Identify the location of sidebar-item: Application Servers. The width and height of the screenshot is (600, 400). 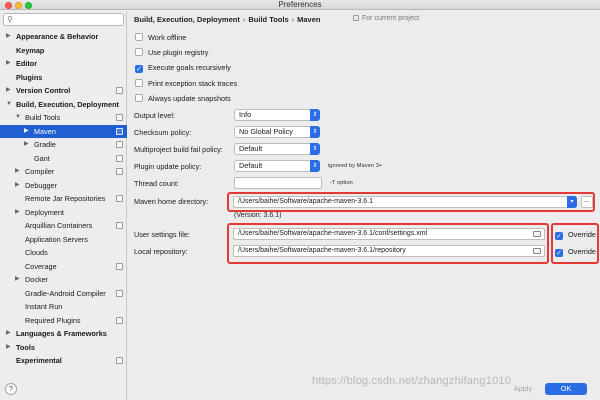
(63, 239).